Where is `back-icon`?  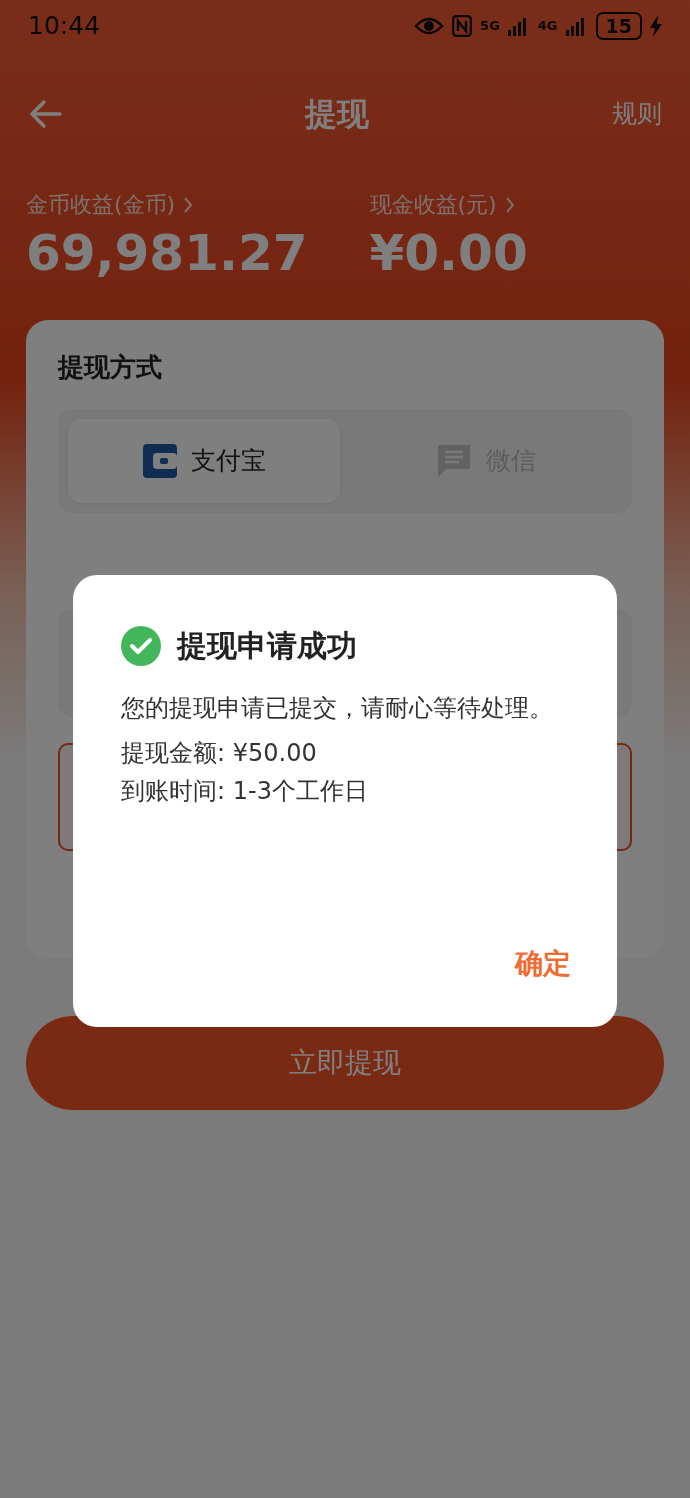
back-icon is located at coordinates (45, 114).